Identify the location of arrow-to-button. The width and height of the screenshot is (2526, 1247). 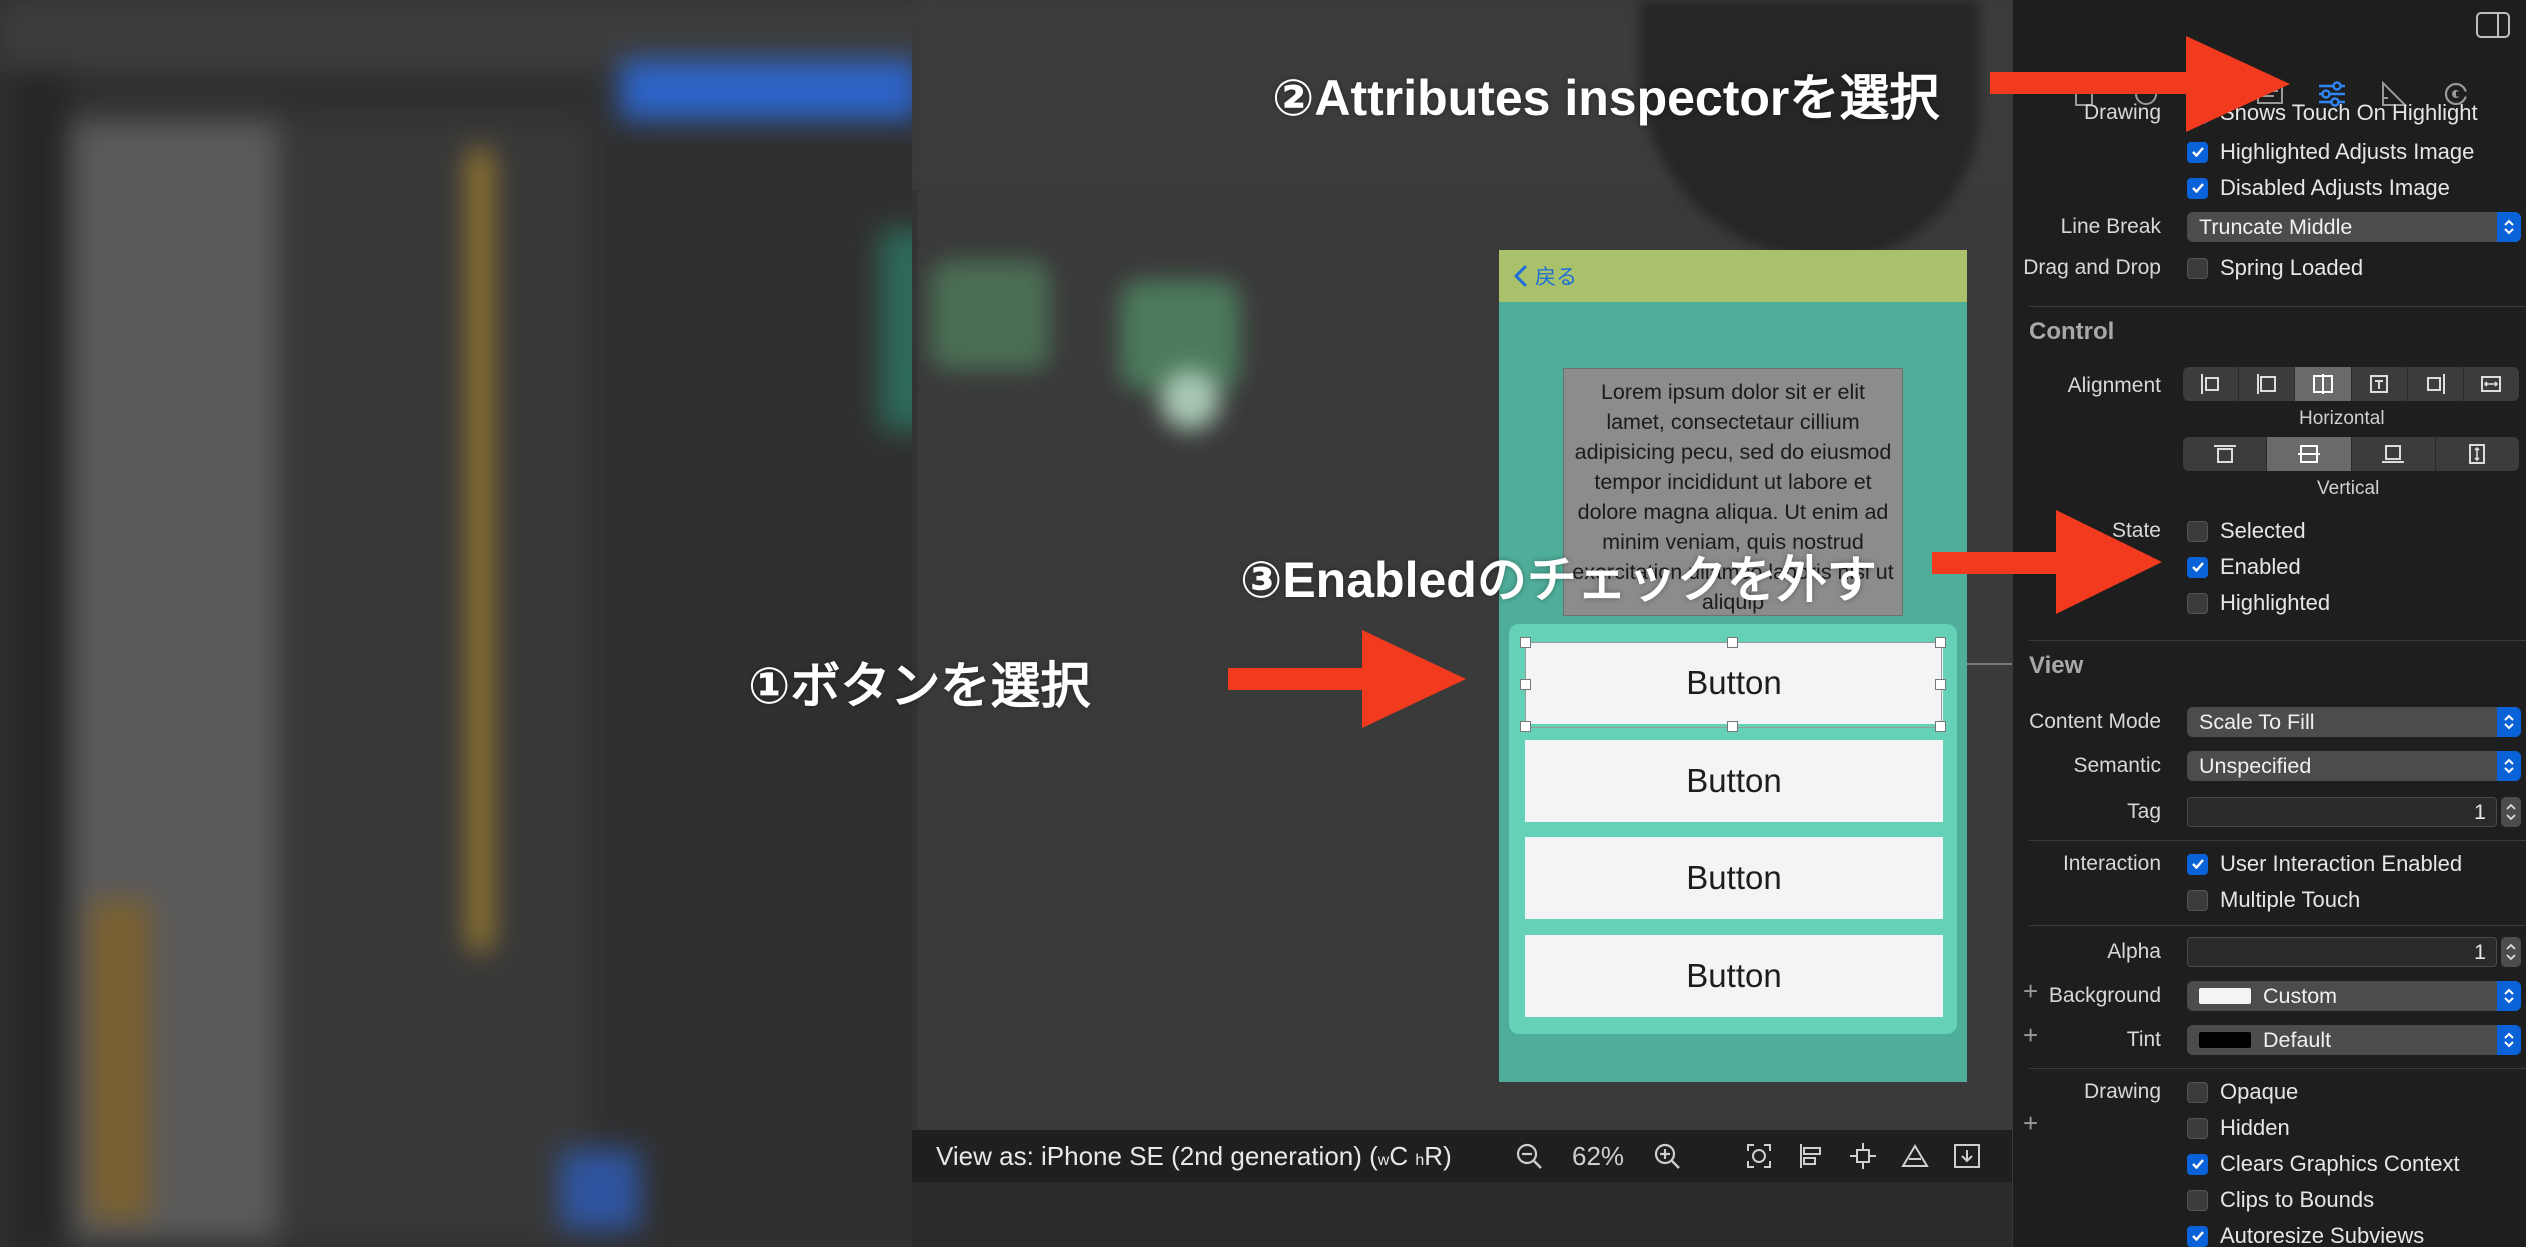
(1347, 679).